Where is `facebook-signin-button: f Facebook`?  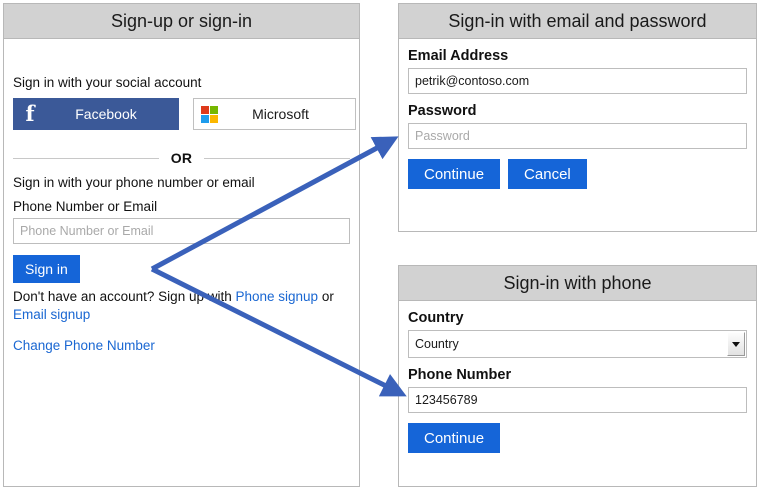
facebook-signin-button: f Facebook is located at coordinates (96, 114).